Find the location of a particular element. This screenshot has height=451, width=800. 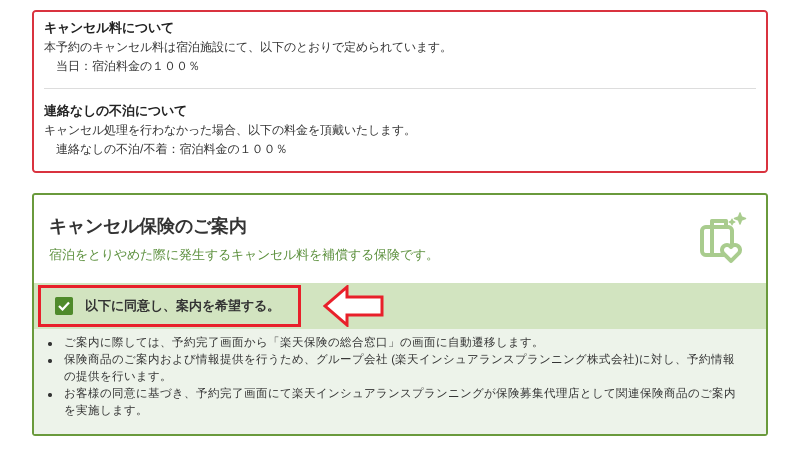

insurance-subtitle: 宿泊をとりやめた際に発生するキャンセル料を補償する保険です。 is located at coordinates (244, 255).